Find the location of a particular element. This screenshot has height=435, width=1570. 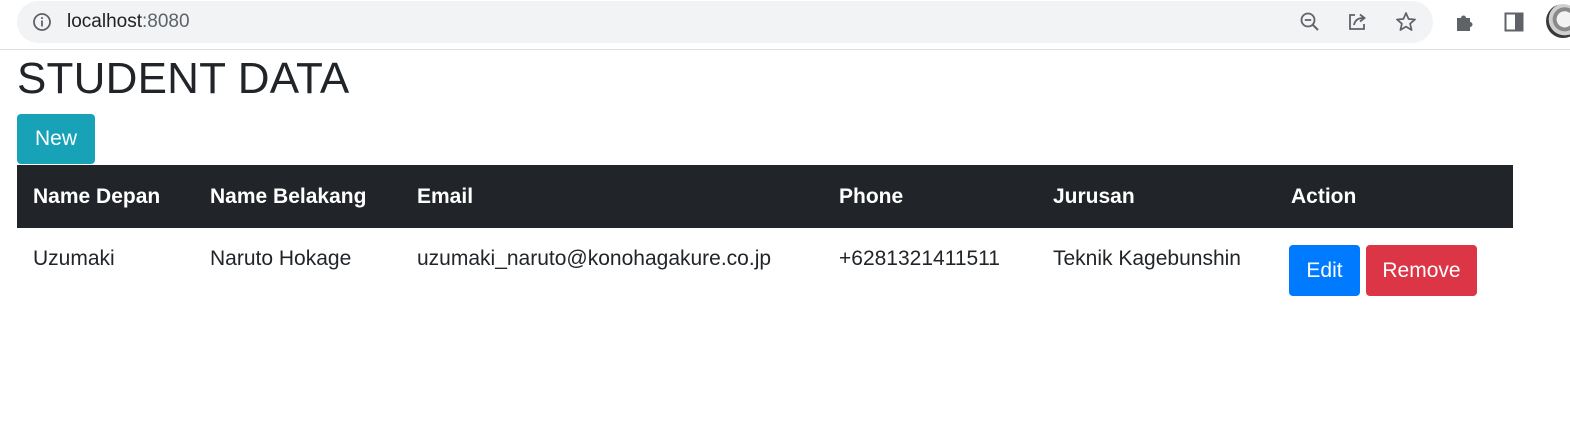

address-bar: localhost:8080 is located at coordinates (725, 22).